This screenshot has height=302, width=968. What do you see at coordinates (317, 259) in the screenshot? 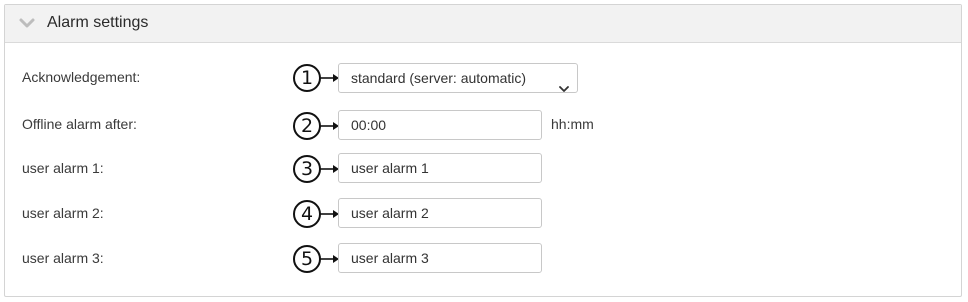
I see `callout-5: 5` at bounding box center [317, 259].